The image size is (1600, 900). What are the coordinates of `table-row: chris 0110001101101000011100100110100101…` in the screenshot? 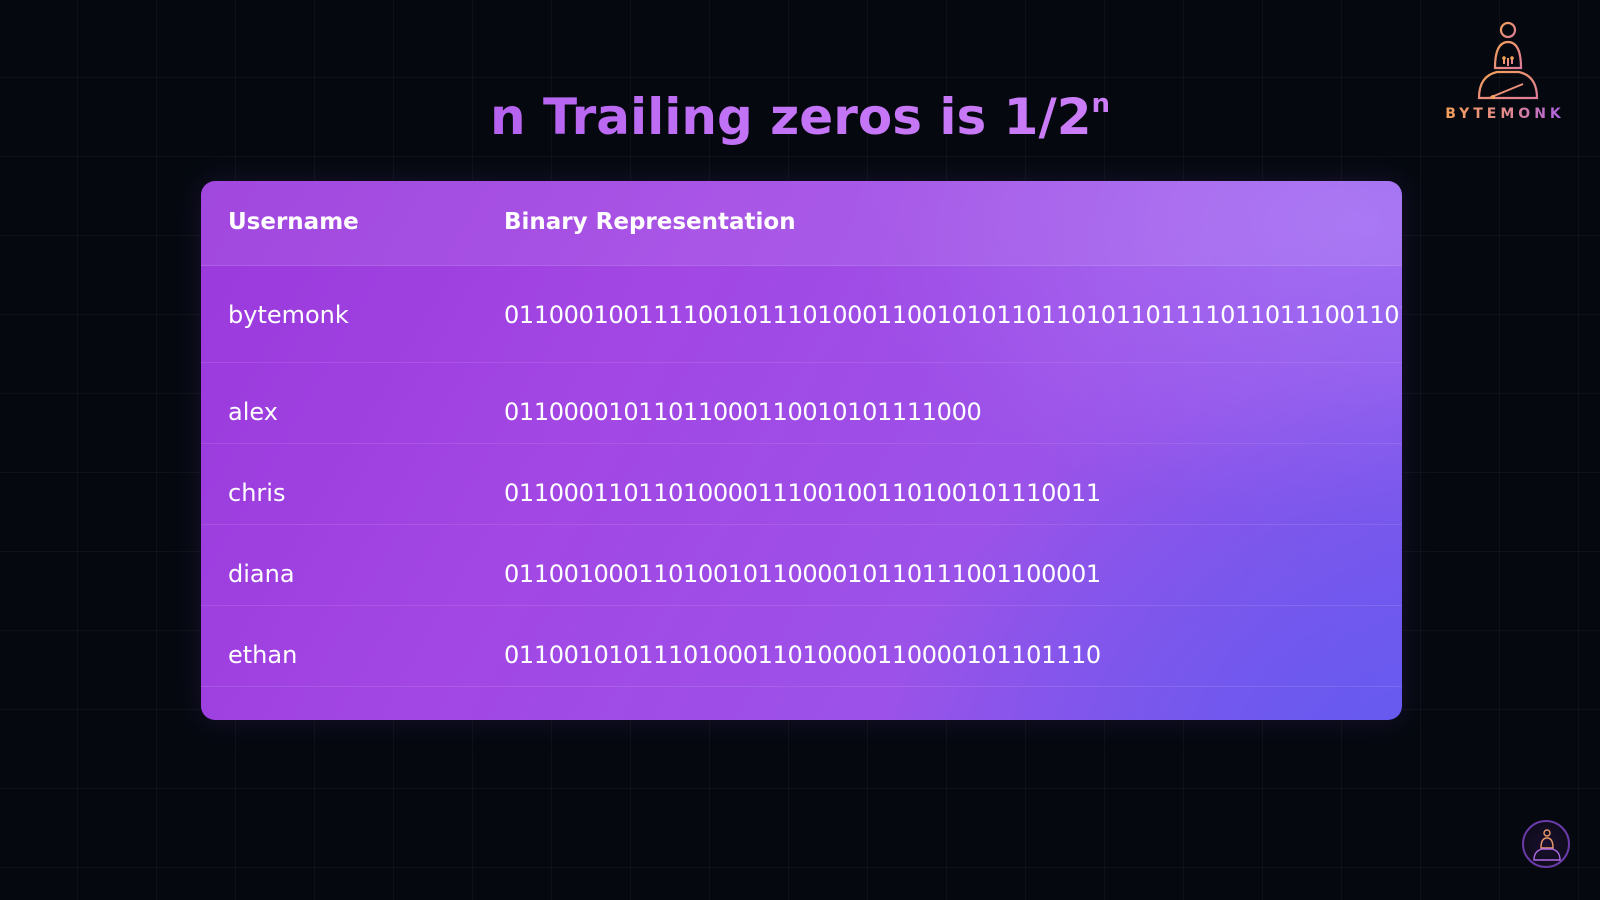 It's located at (801, 484).